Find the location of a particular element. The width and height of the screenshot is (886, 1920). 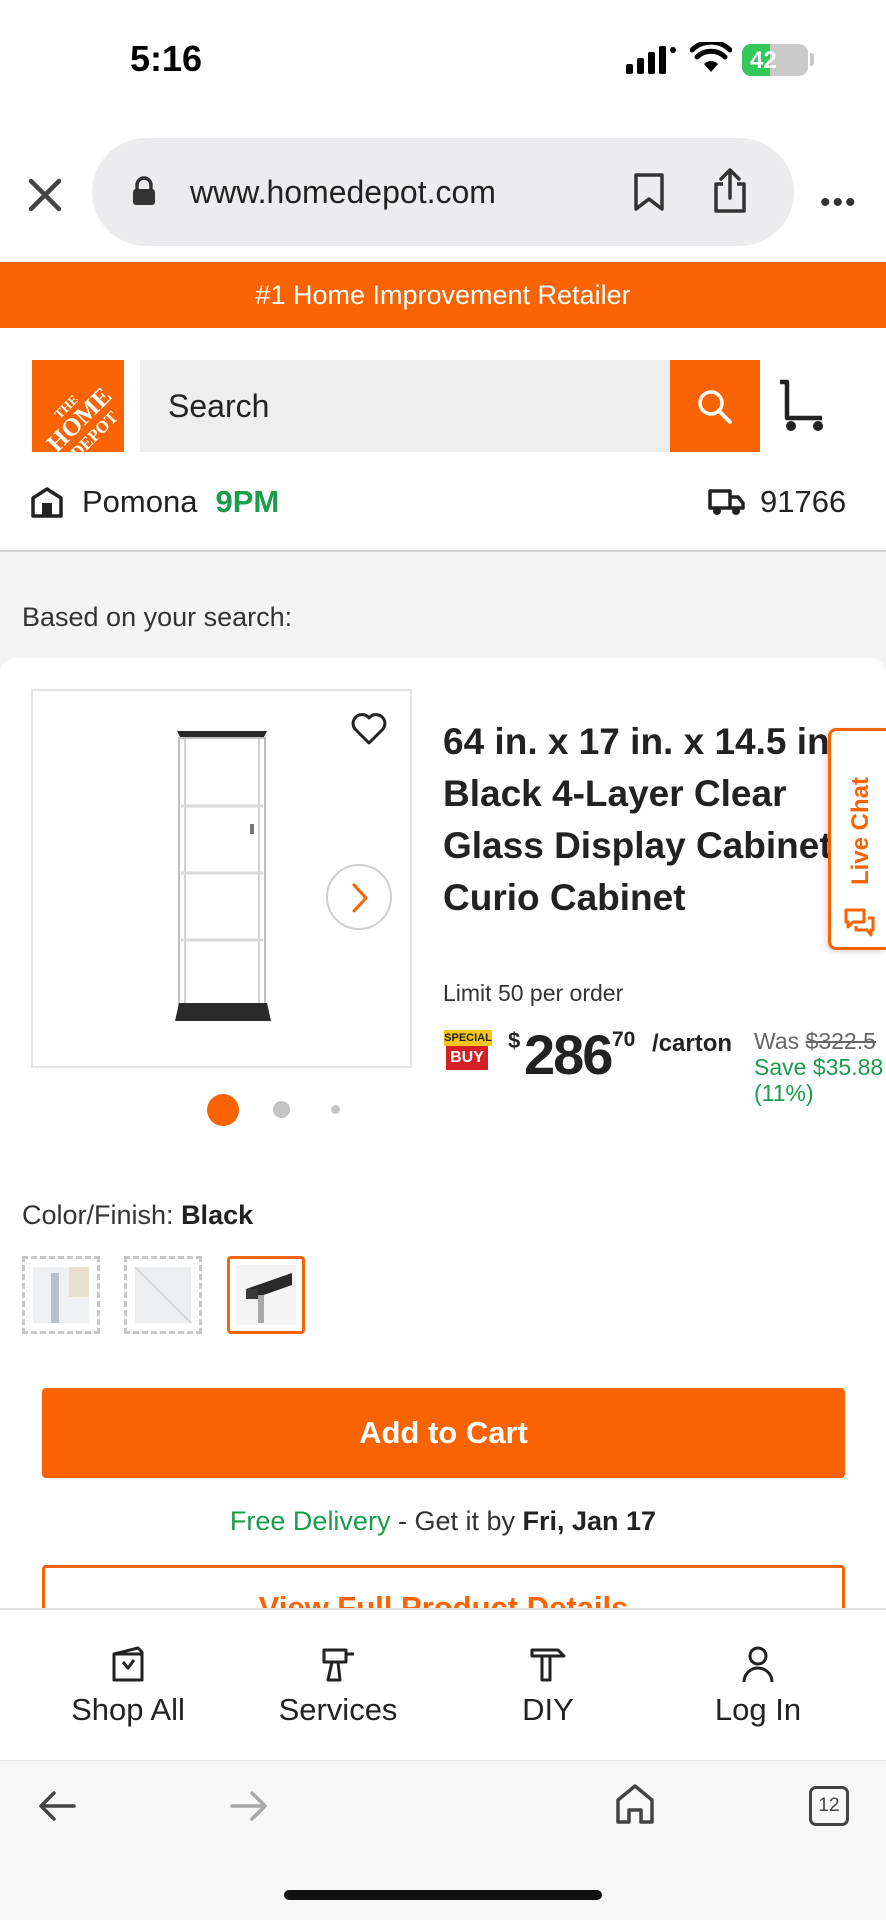

delivery-zip: 91766 is located at coordinates (777, 502).